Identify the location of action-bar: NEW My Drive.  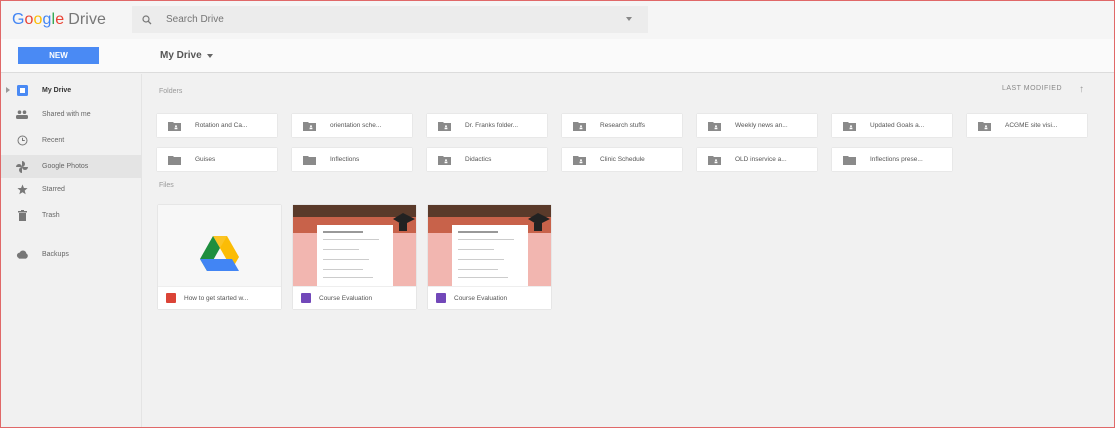
(557, 56).